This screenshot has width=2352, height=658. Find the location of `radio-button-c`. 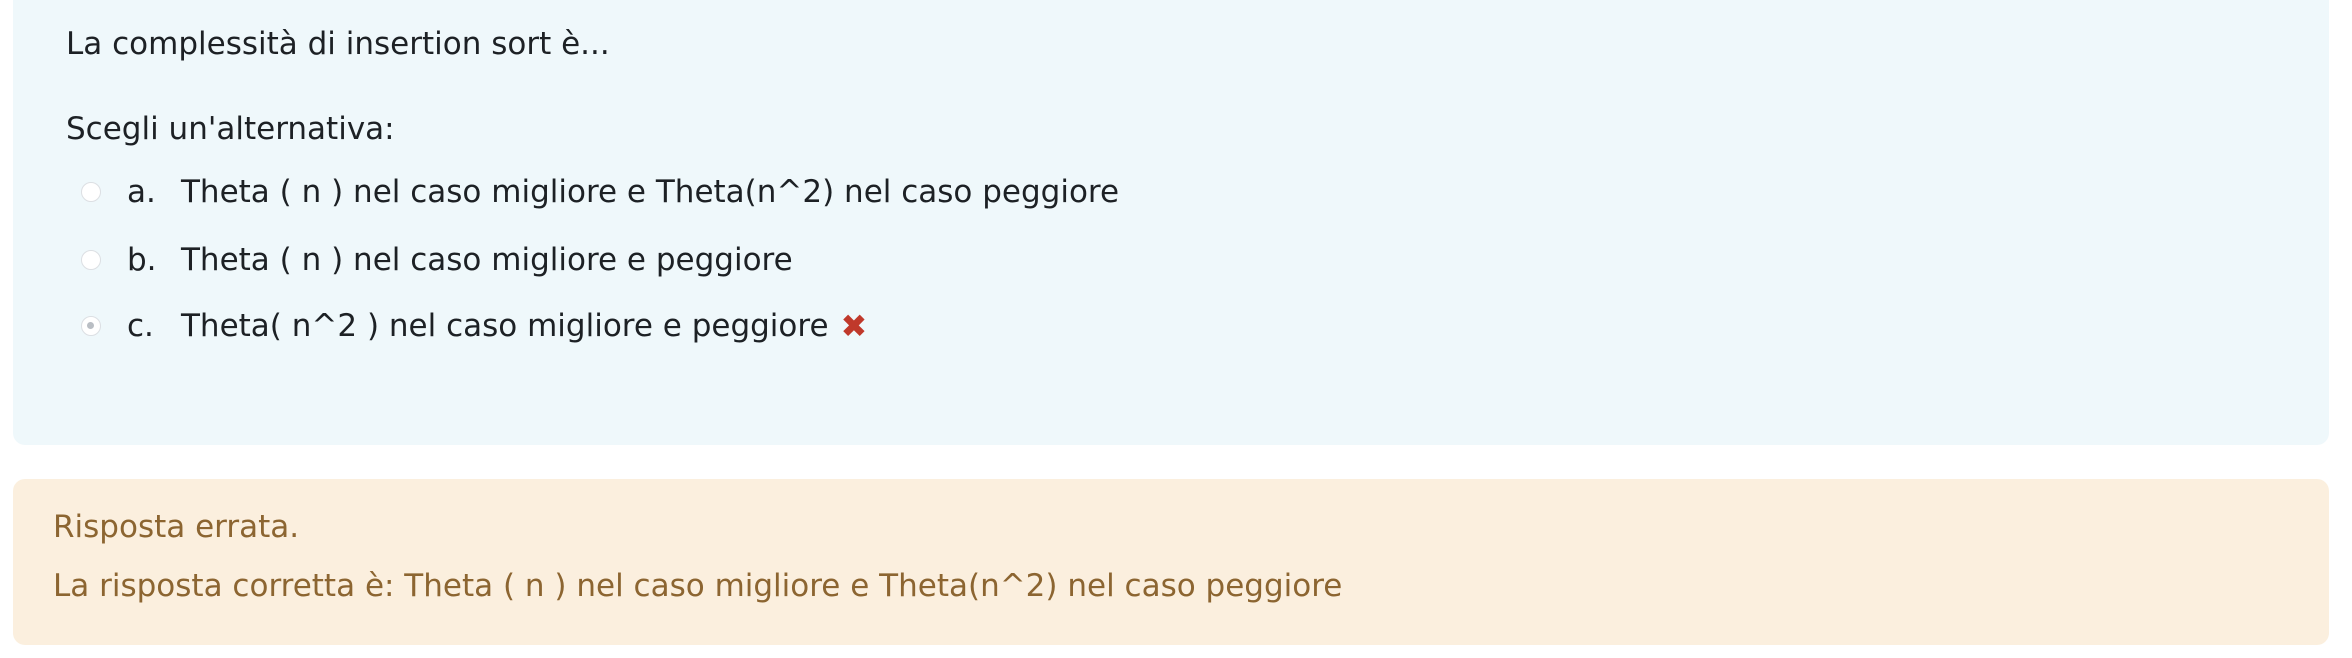

radio-button-c is located at coordinates (91, 326).